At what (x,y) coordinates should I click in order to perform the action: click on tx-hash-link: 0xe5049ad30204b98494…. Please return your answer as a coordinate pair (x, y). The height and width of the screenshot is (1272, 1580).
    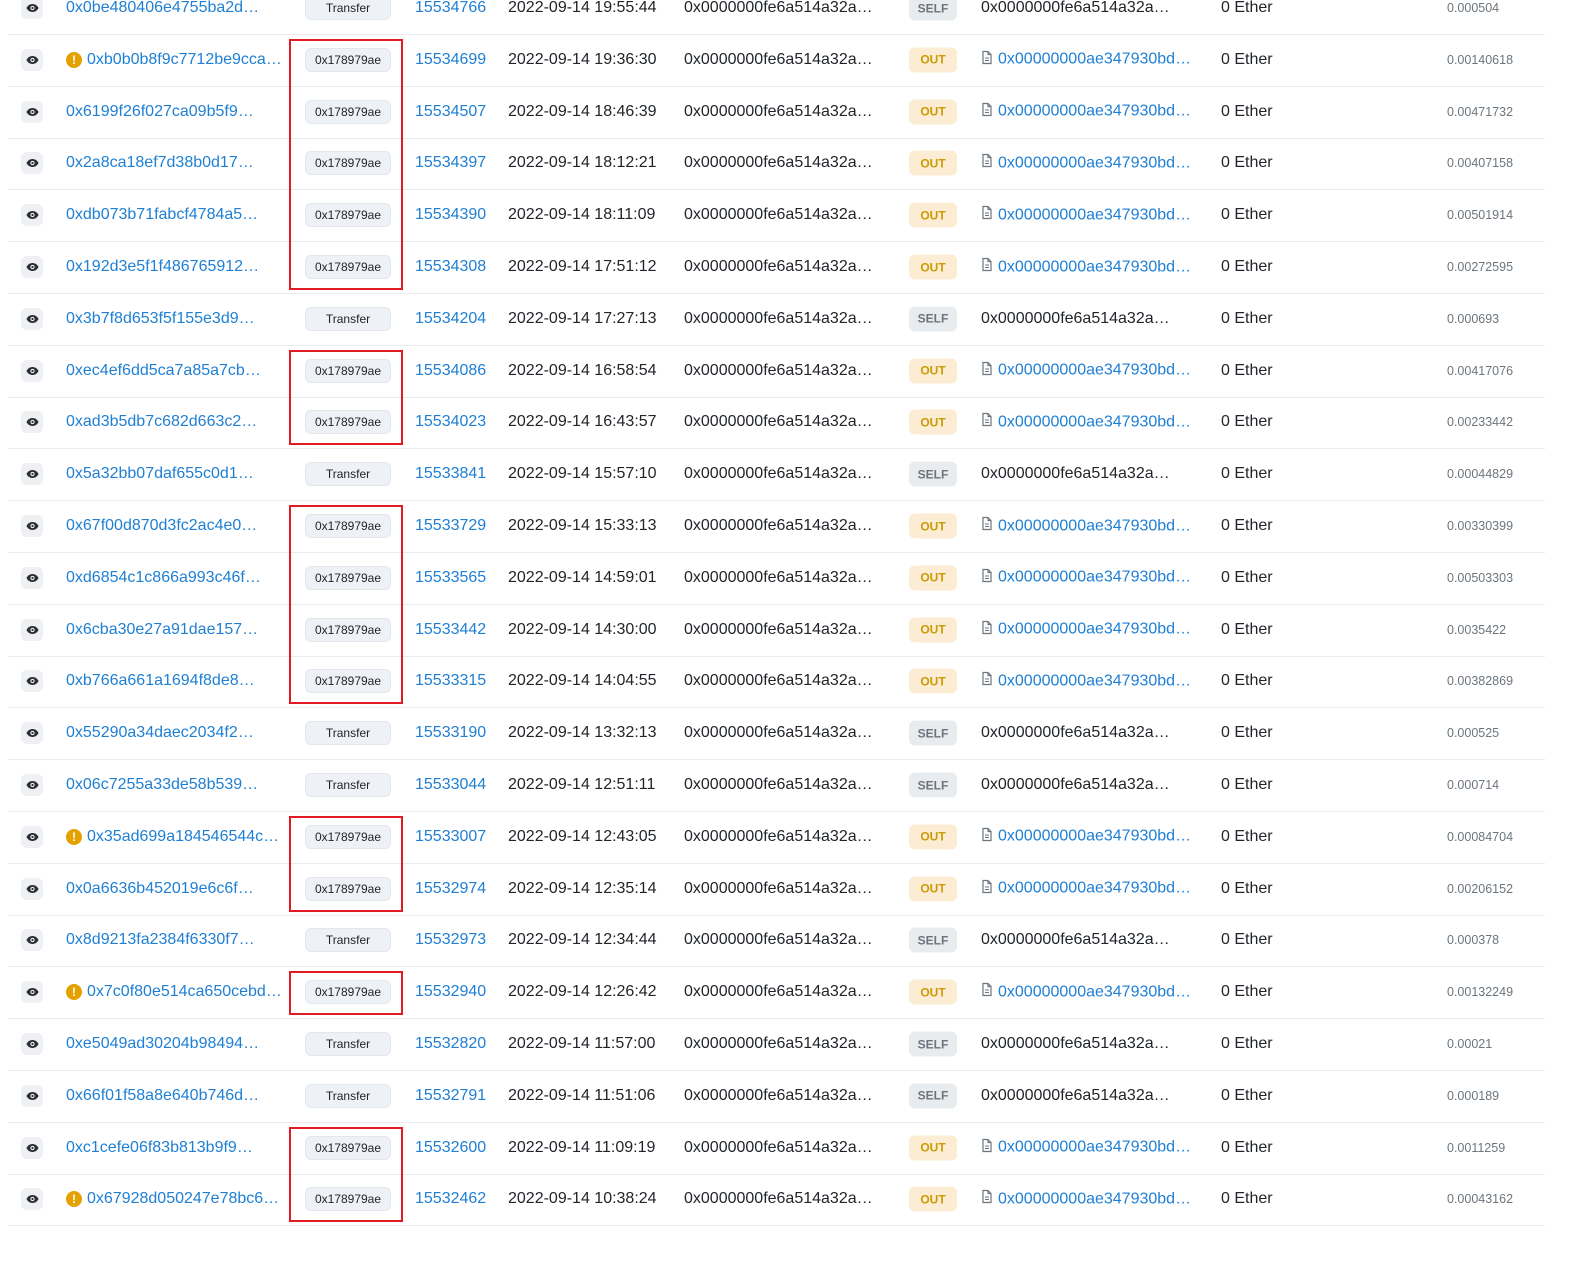
    Looking at the image, I should click on (162, 1044).